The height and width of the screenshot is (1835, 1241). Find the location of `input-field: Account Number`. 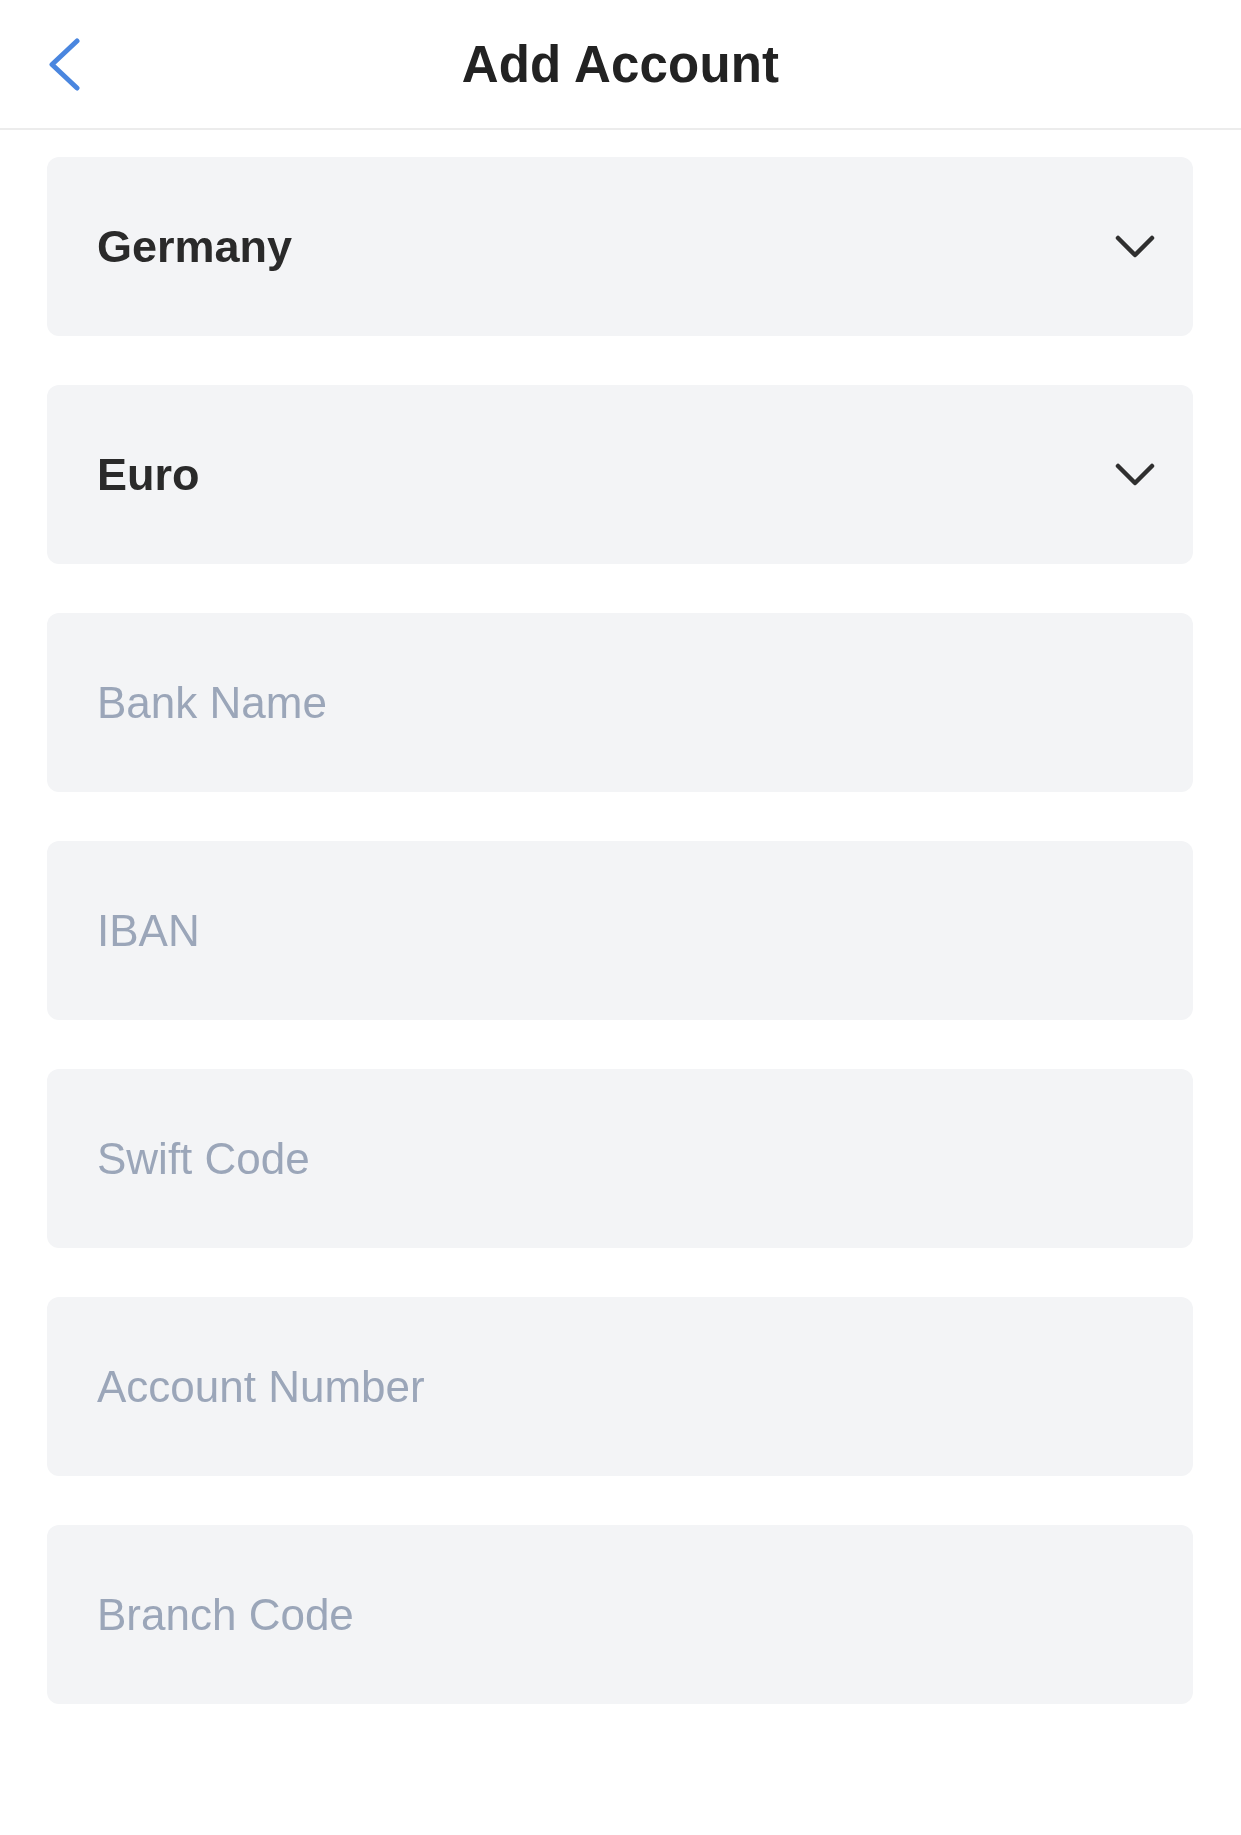

input-field: Account Number is located at coordinates (620, 1386).